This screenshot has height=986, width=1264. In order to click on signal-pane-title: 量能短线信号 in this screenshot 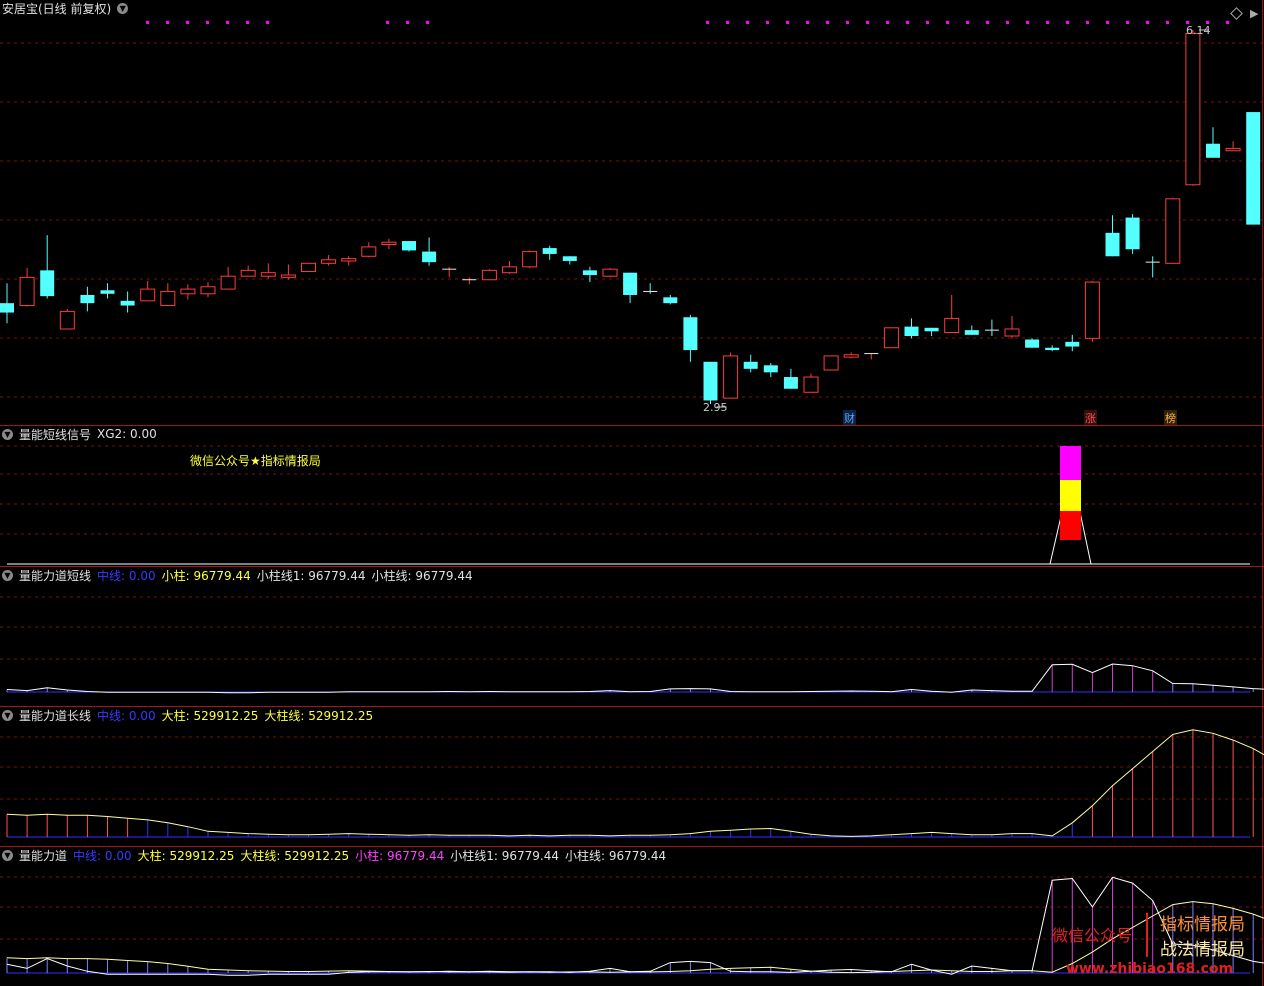, I will do `click(55, 434)`.